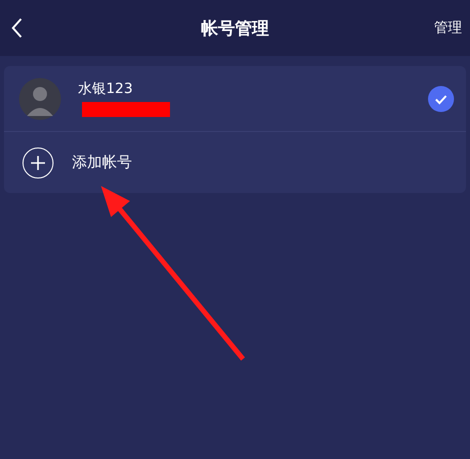 The image size is (470, 459). Describe the element at coordinates (448, 28) in the screenshot. I see `manage-button: 管理` at that location.